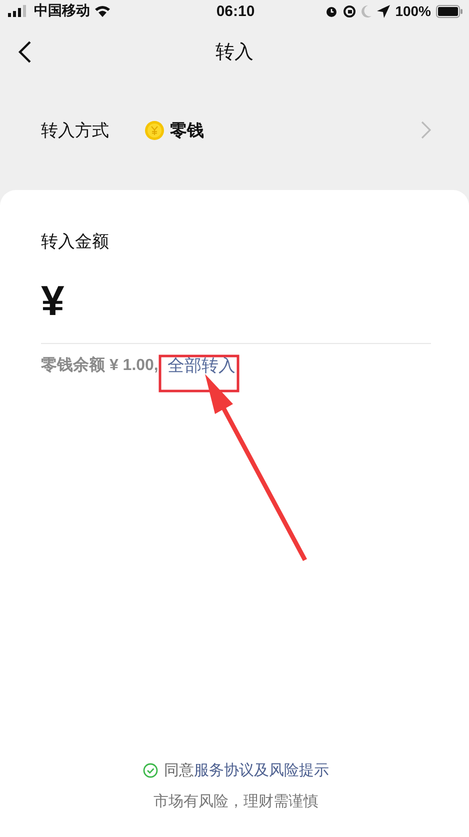  Describe the element at coordinates (179, 770) in the screenshot. I see `agreement-text: 同意` at that location.